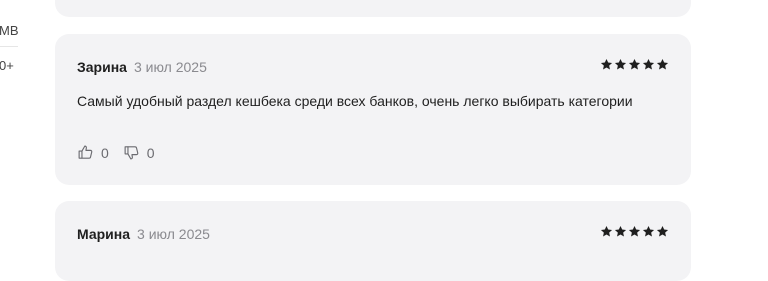 The image size is (768, 281). I want to click on thumbs-down-icon, so click(131, 153).